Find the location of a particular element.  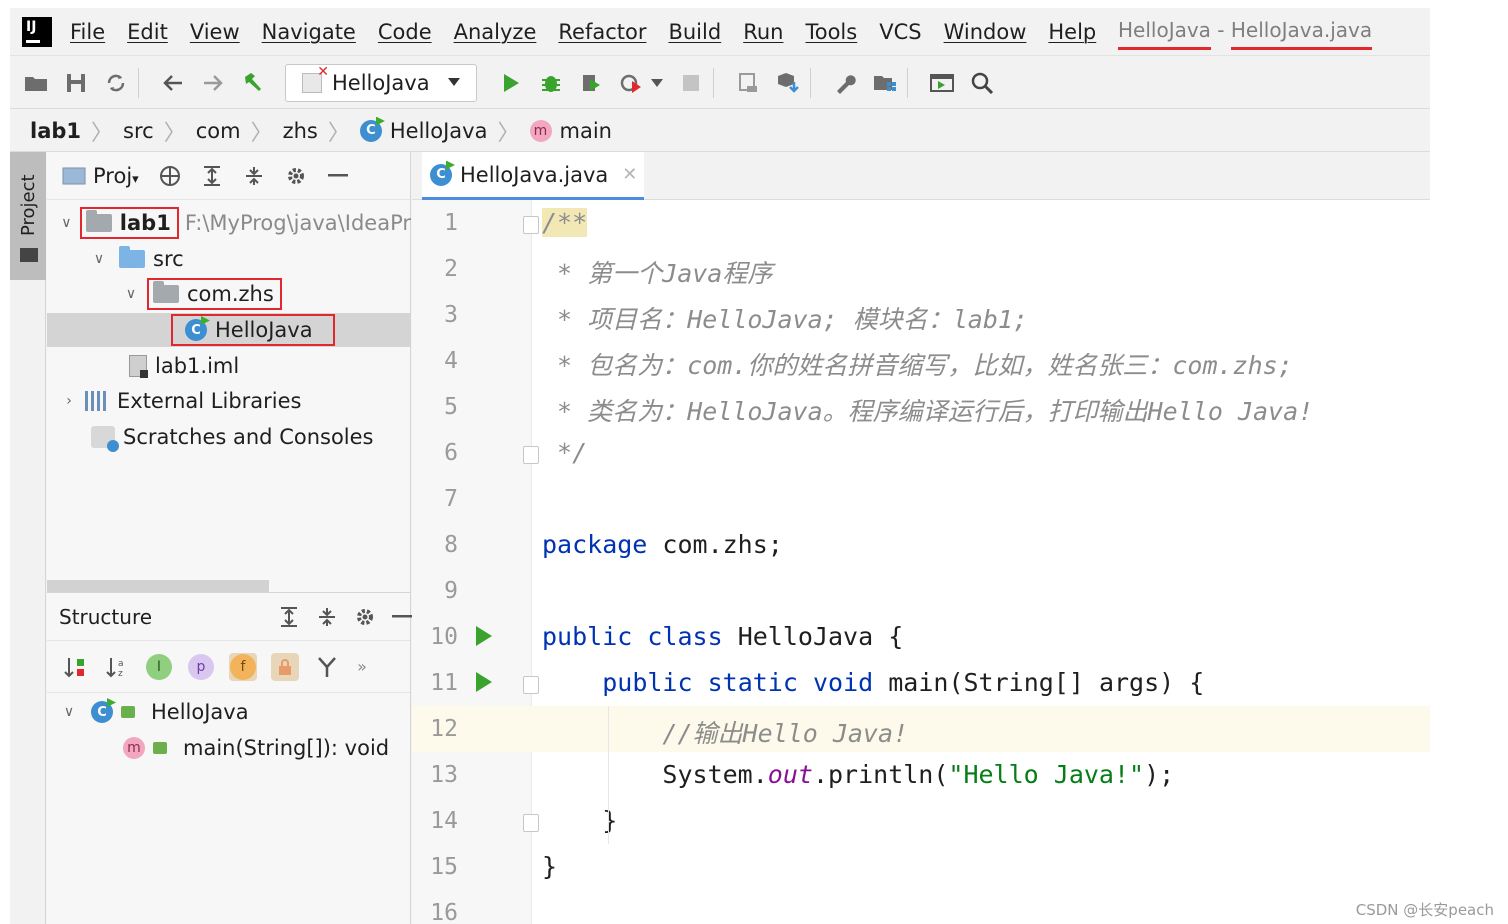

breadcrumb-main: m main is located at coordinates (570, 131).